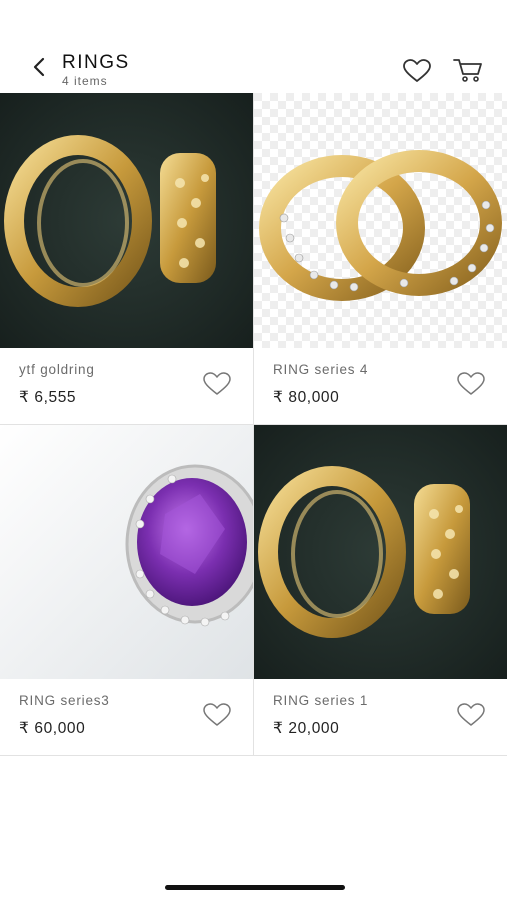 The height and width of the screenshot is (900, 507). Describe the element at coordinates (306, 728) in the screenshot. I see `product-price: ₹ 20,000` at that location.